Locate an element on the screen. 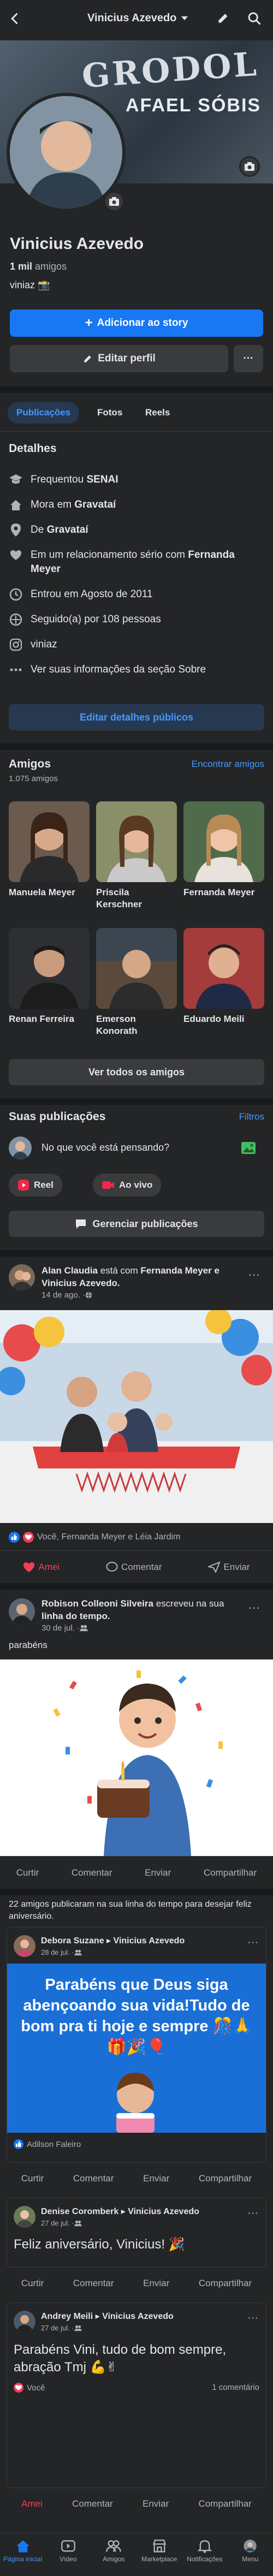  friend-card: Manuela Meyer is located at coordinates (49, 862).